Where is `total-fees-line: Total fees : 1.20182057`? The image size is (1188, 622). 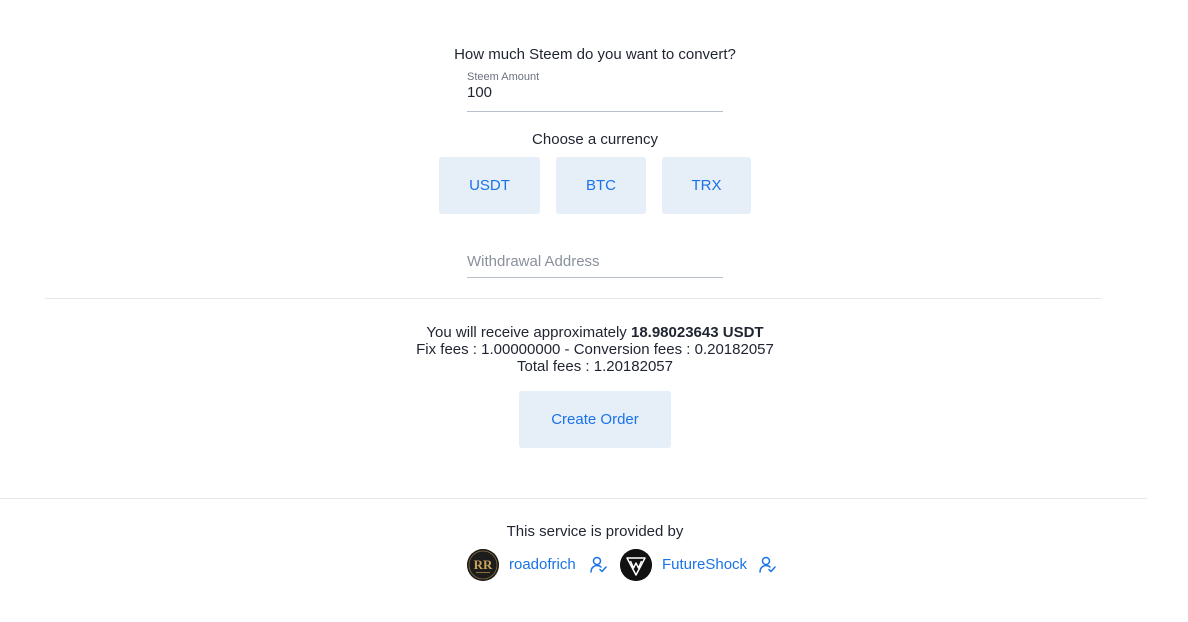
total-fees-line: Total fees : 1.20182057 is located at coordinates (595, 366).